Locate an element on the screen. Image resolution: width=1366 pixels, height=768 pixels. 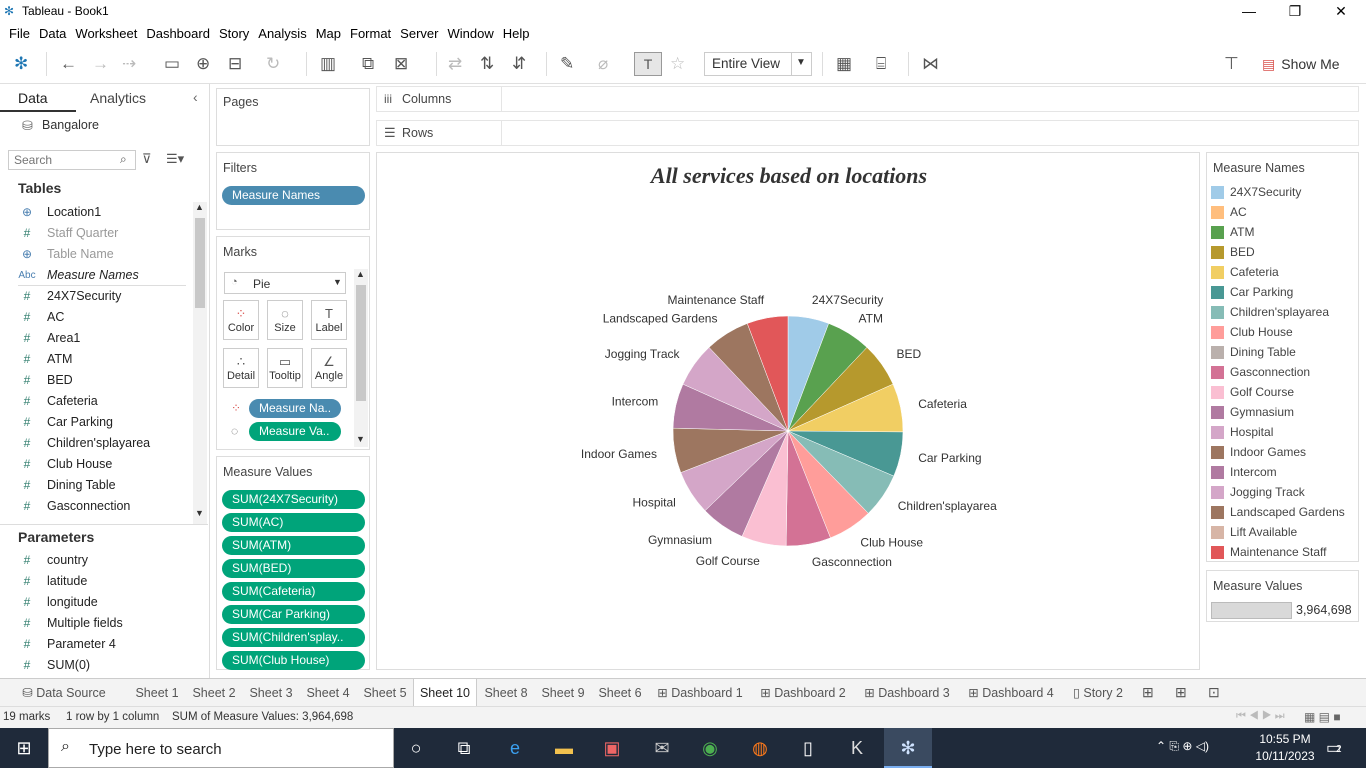
legend-item: Gymnasium is located at coordinates (1252, 412).